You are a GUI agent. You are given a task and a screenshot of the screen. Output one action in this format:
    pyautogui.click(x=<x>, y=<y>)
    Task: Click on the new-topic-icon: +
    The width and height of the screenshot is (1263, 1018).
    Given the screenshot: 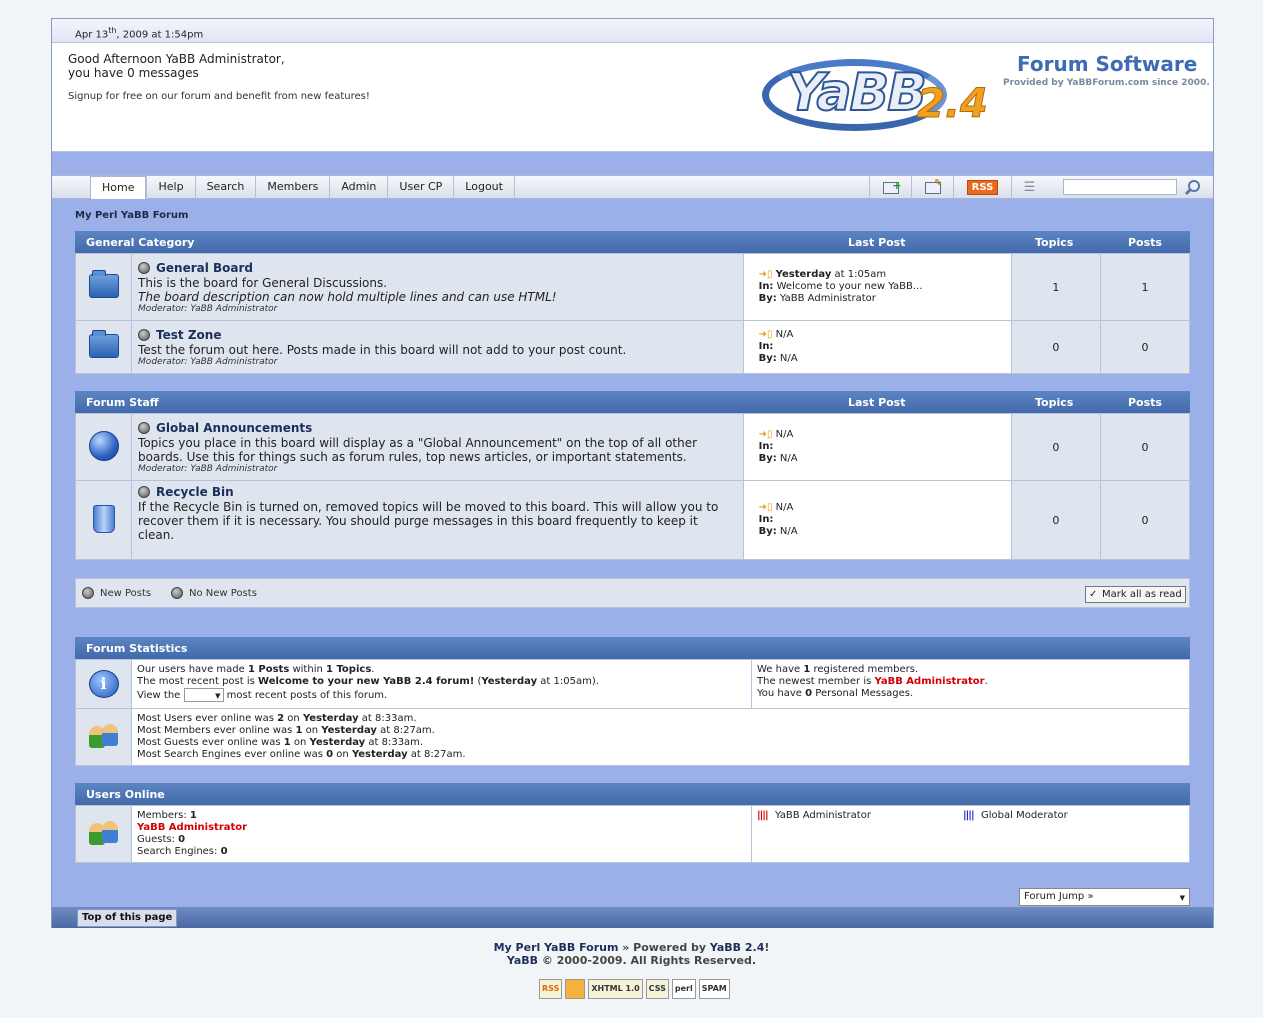 What is the action you would take?
    pyautogui.click(x=890, y=187)
    